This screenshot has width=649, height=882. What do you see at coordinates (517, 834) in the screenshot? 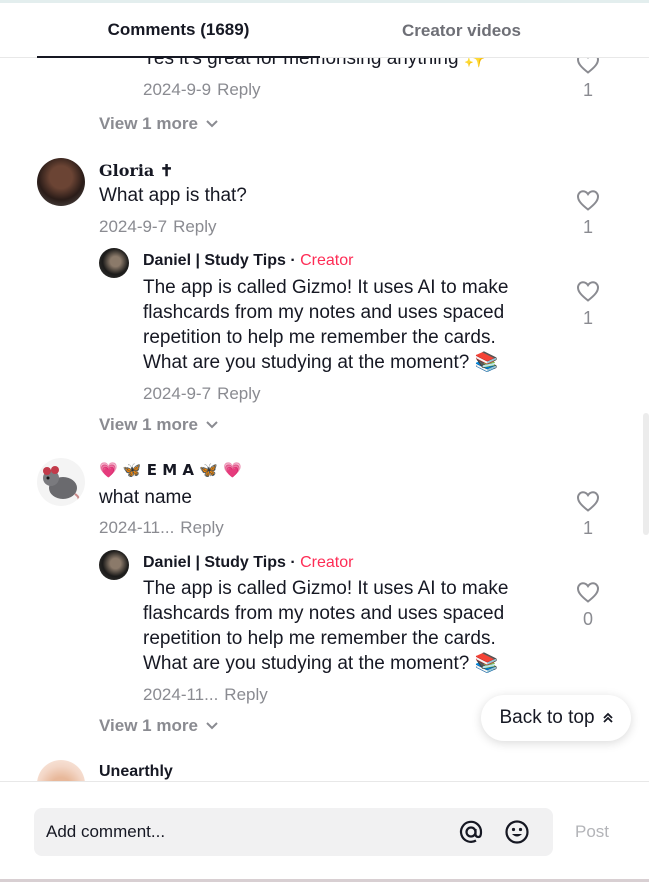
I see `emoji-icon` at bounding box center [517, 834].